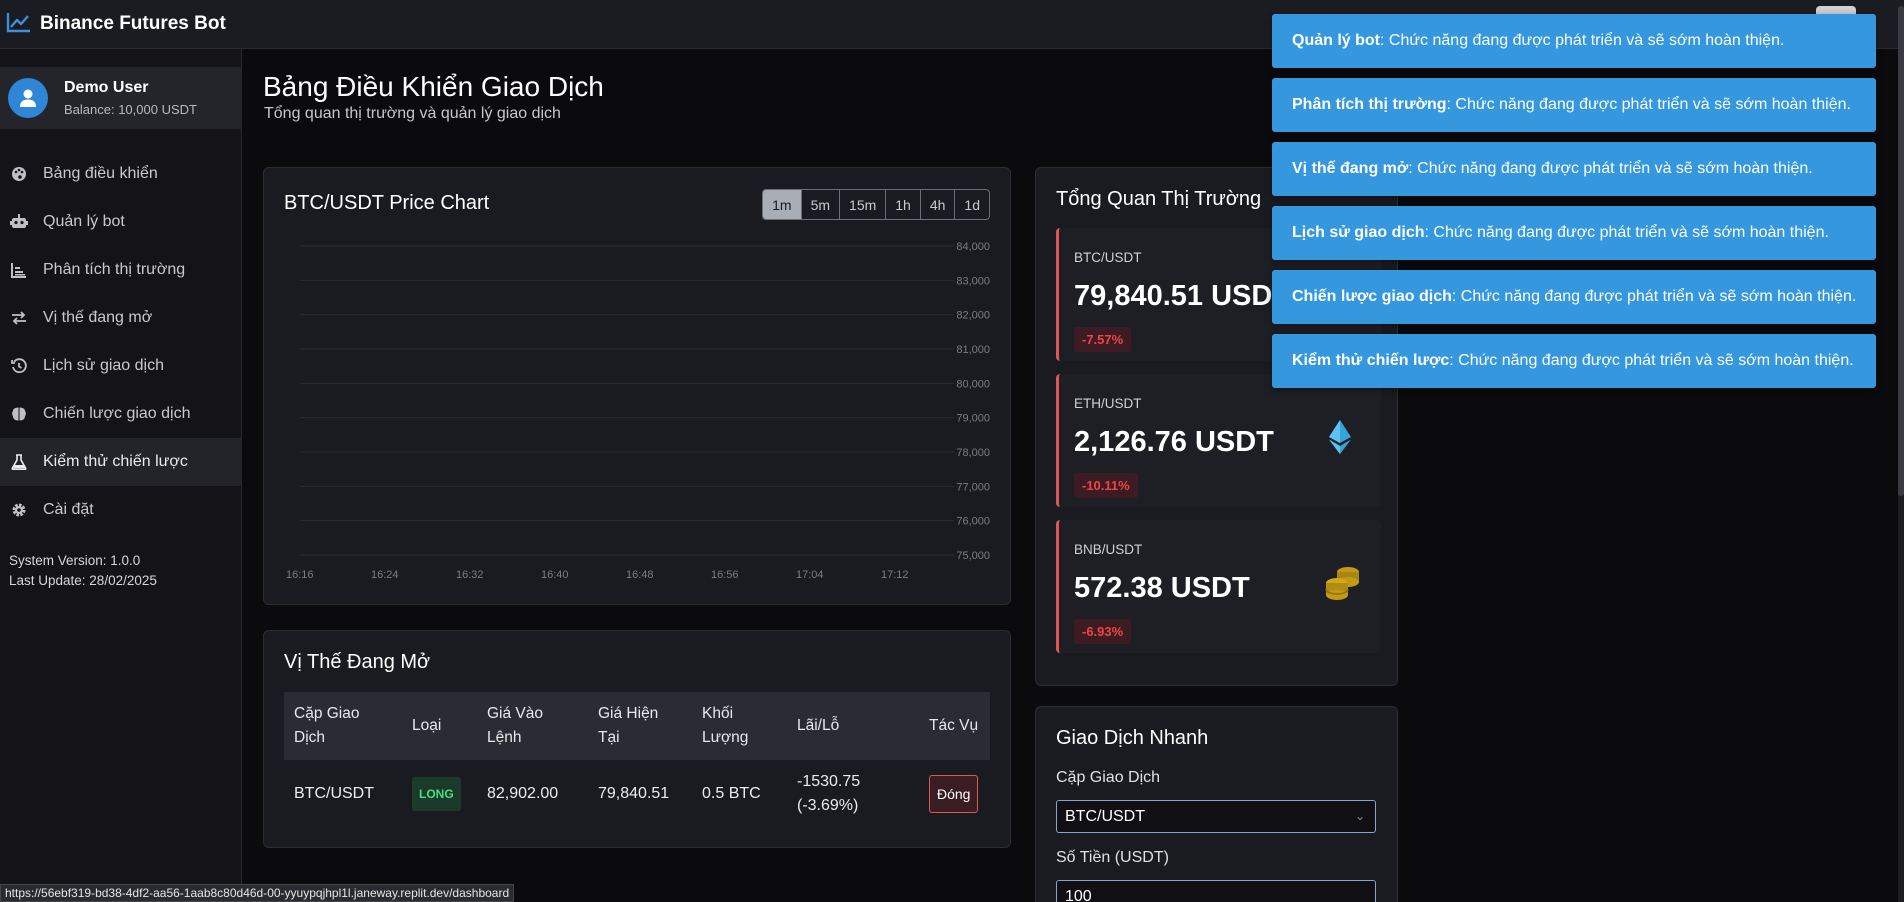 The height and width of the screenshot is (902, 1904). What do you see at coordinates (470, 575) in the screenshot?
I see `x-tick-label: 16:32` at bounding box center [470, 575].